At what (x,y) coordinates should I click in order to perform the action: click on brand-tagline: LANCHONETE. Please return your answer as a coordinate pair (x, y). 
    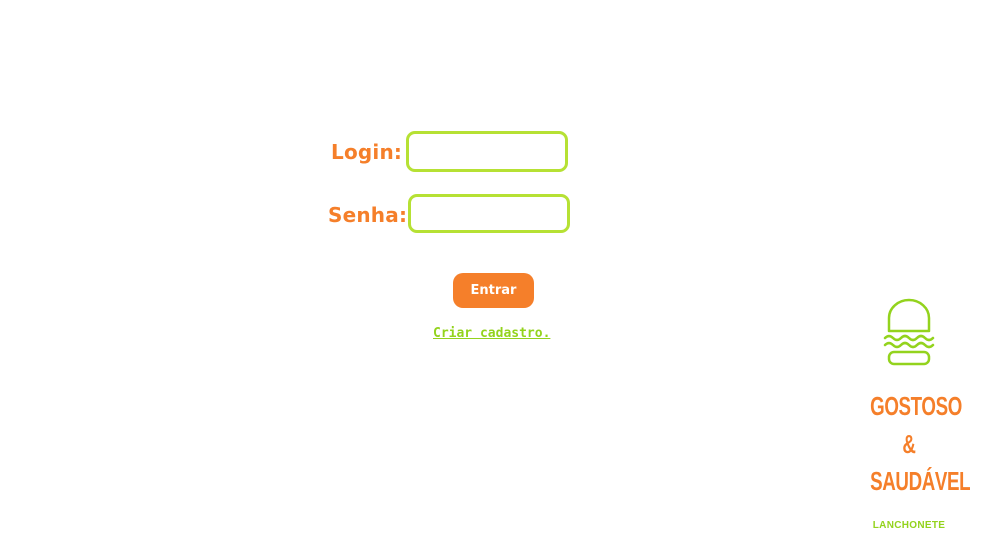
    Looking at the image, I should click on (909, 525).